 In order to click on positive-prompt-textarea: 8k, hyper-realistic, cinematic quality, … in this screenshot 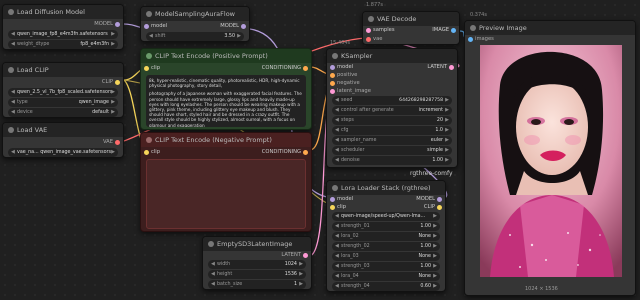, I will do `click(226, 101)`.